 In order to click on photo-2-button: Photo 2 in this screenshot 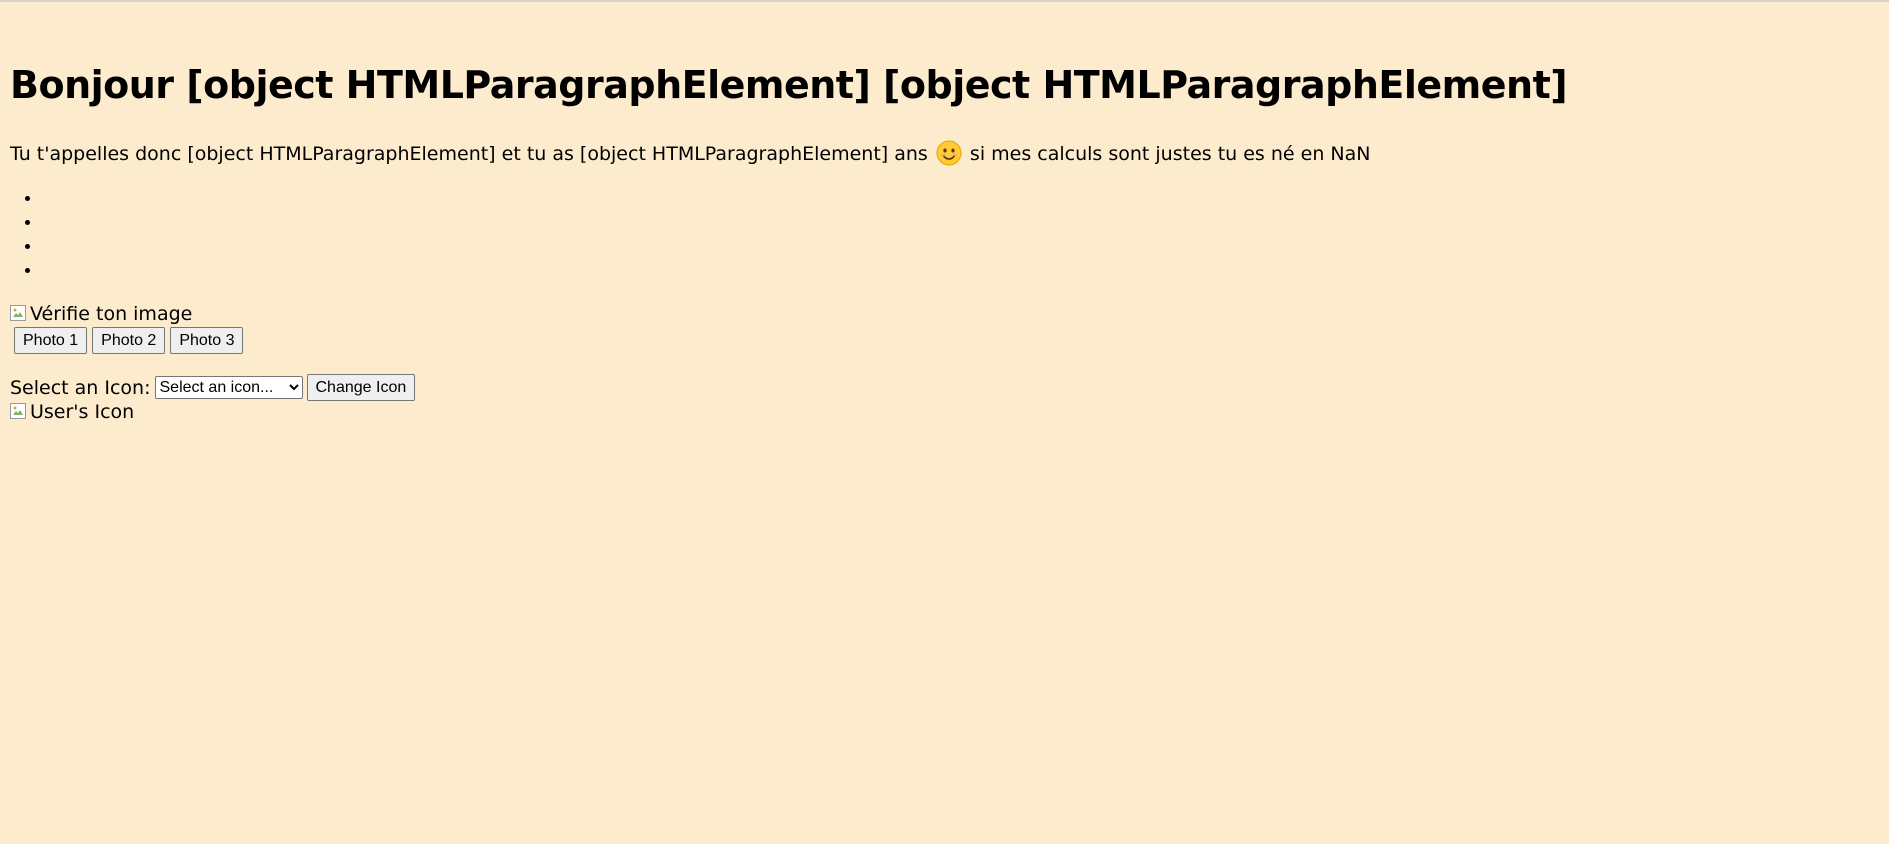, I will do `click(129, 340)`.